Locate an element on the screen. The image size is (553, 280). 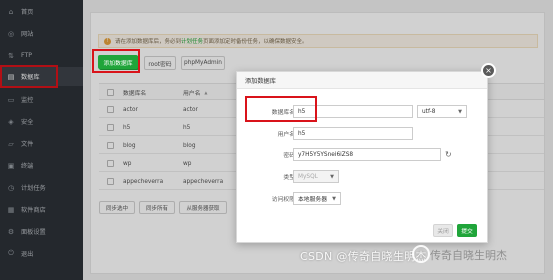
access-select: 本地服务器 ▼ is located at coordinates (317, 198).